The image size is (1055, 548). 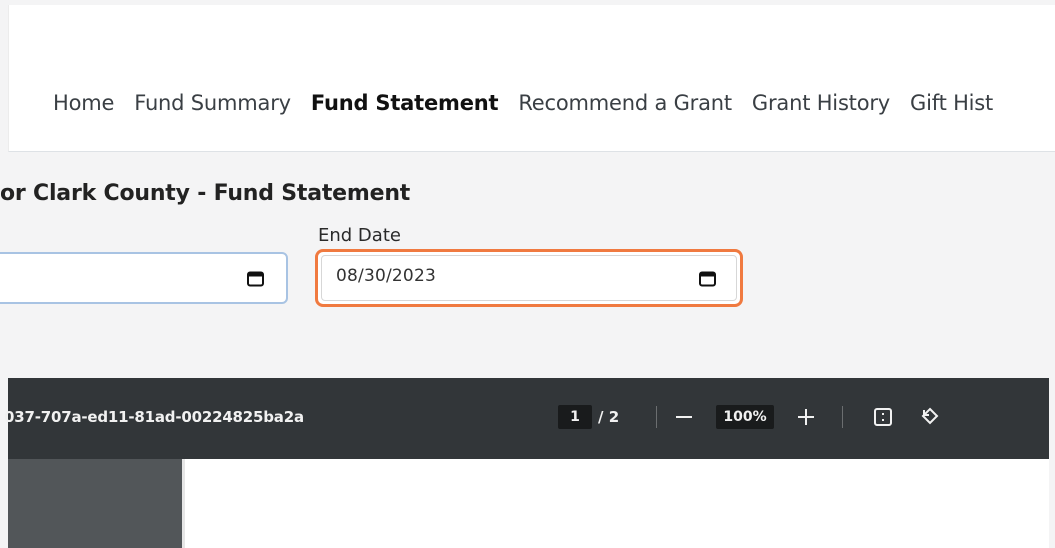 What do you see at coordinates (359, 235) in the screenshot?
I see `end-date-label: End Date` at bounding box center [359, 235].